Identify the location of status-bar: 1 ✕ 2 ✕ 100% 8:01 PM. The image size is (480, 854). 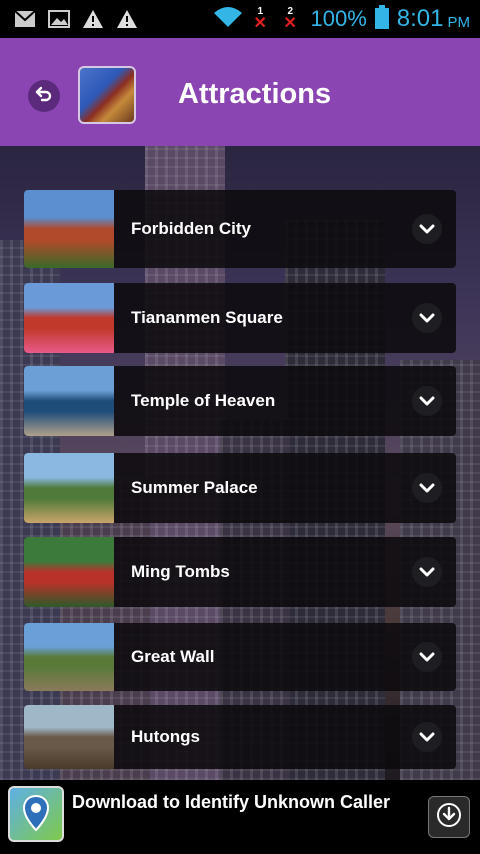
(240, 19).